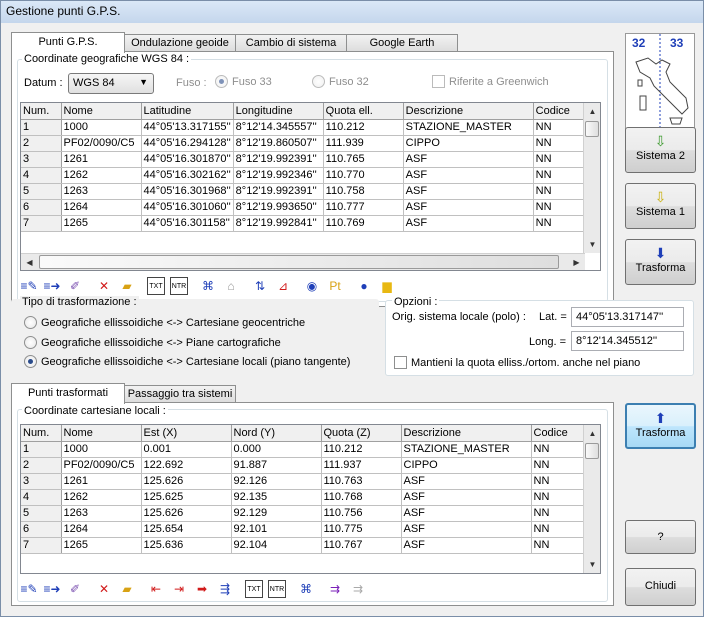  I want to click on insert-row-icon: ≡➜, so click(52, 589).